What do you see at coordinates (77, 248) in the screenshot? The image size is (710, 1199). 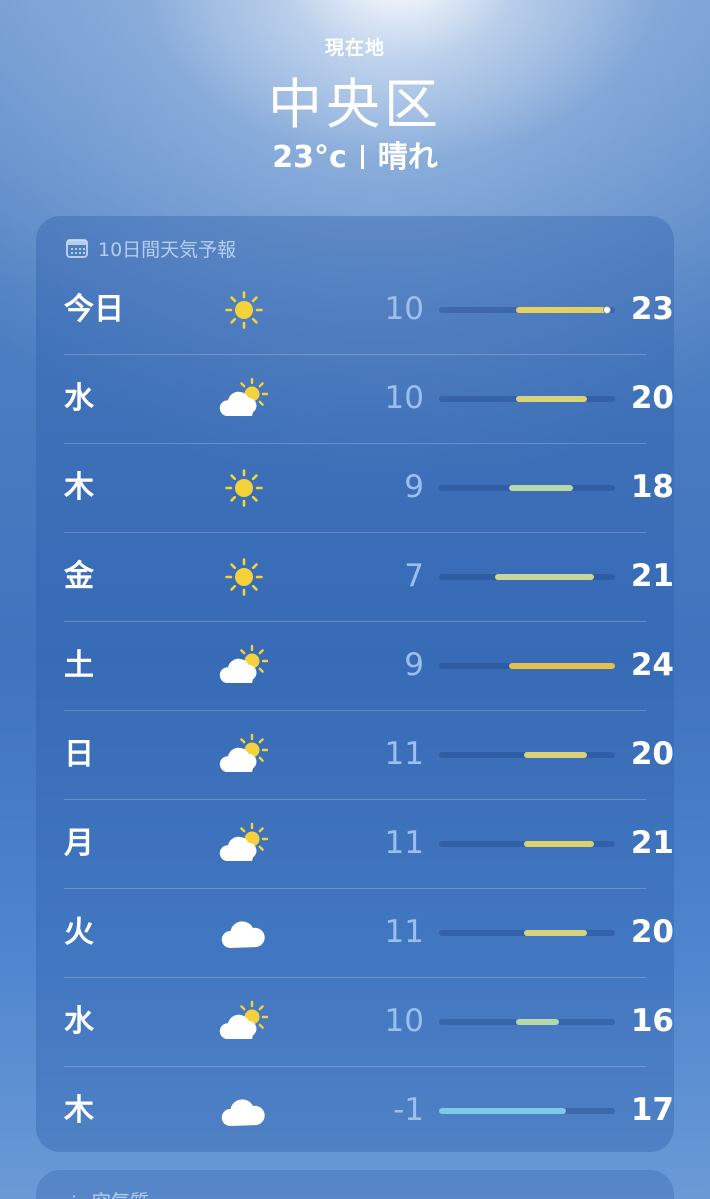 I see `calendar-icon` at bounding box center [77, 248].